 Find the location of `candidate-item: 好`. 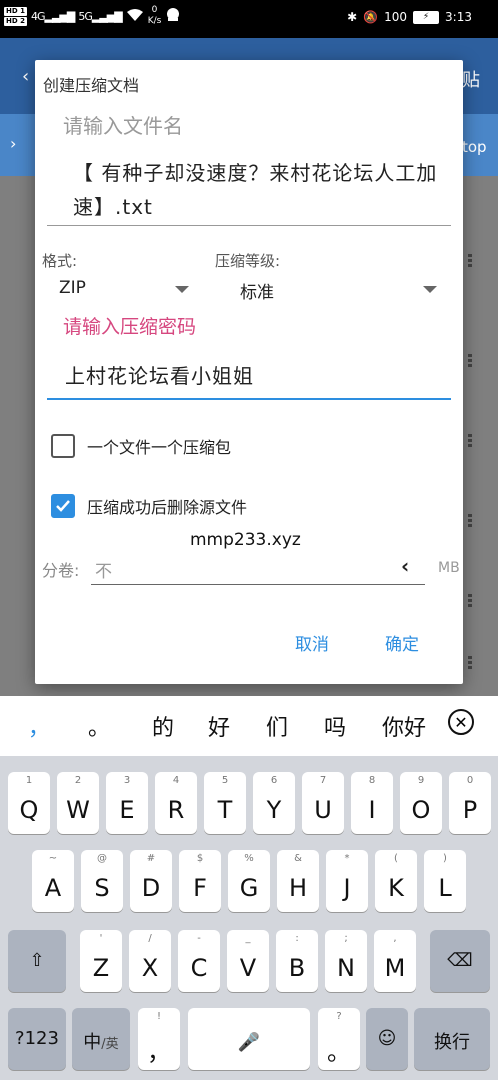

candidate-item: 好 is located at coordinates (219, 726).